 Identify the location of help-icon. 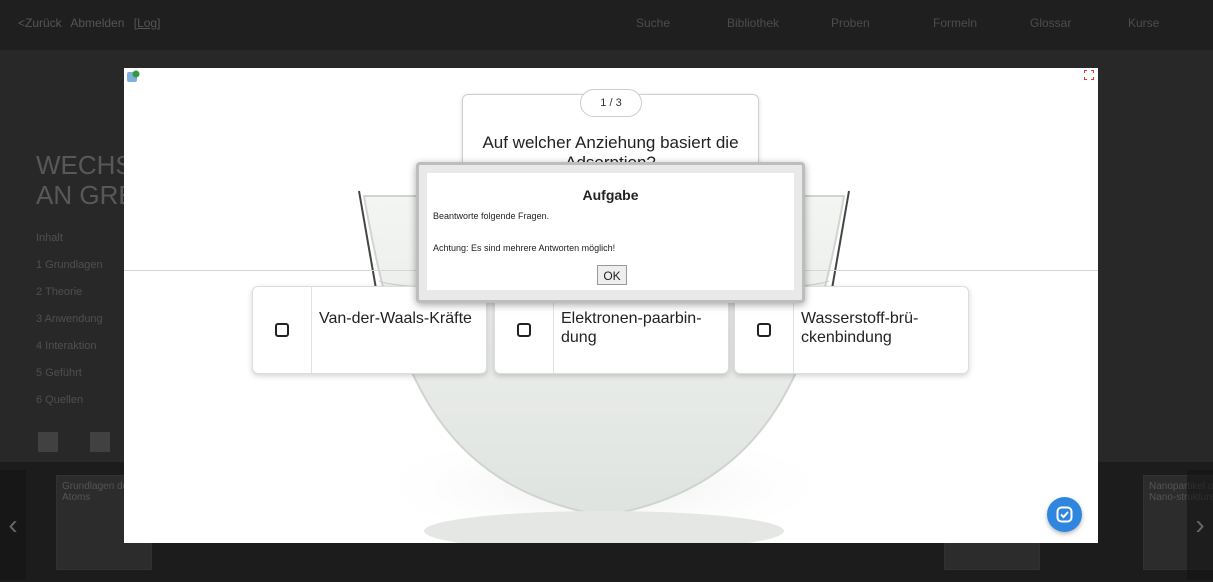
(133, 78).